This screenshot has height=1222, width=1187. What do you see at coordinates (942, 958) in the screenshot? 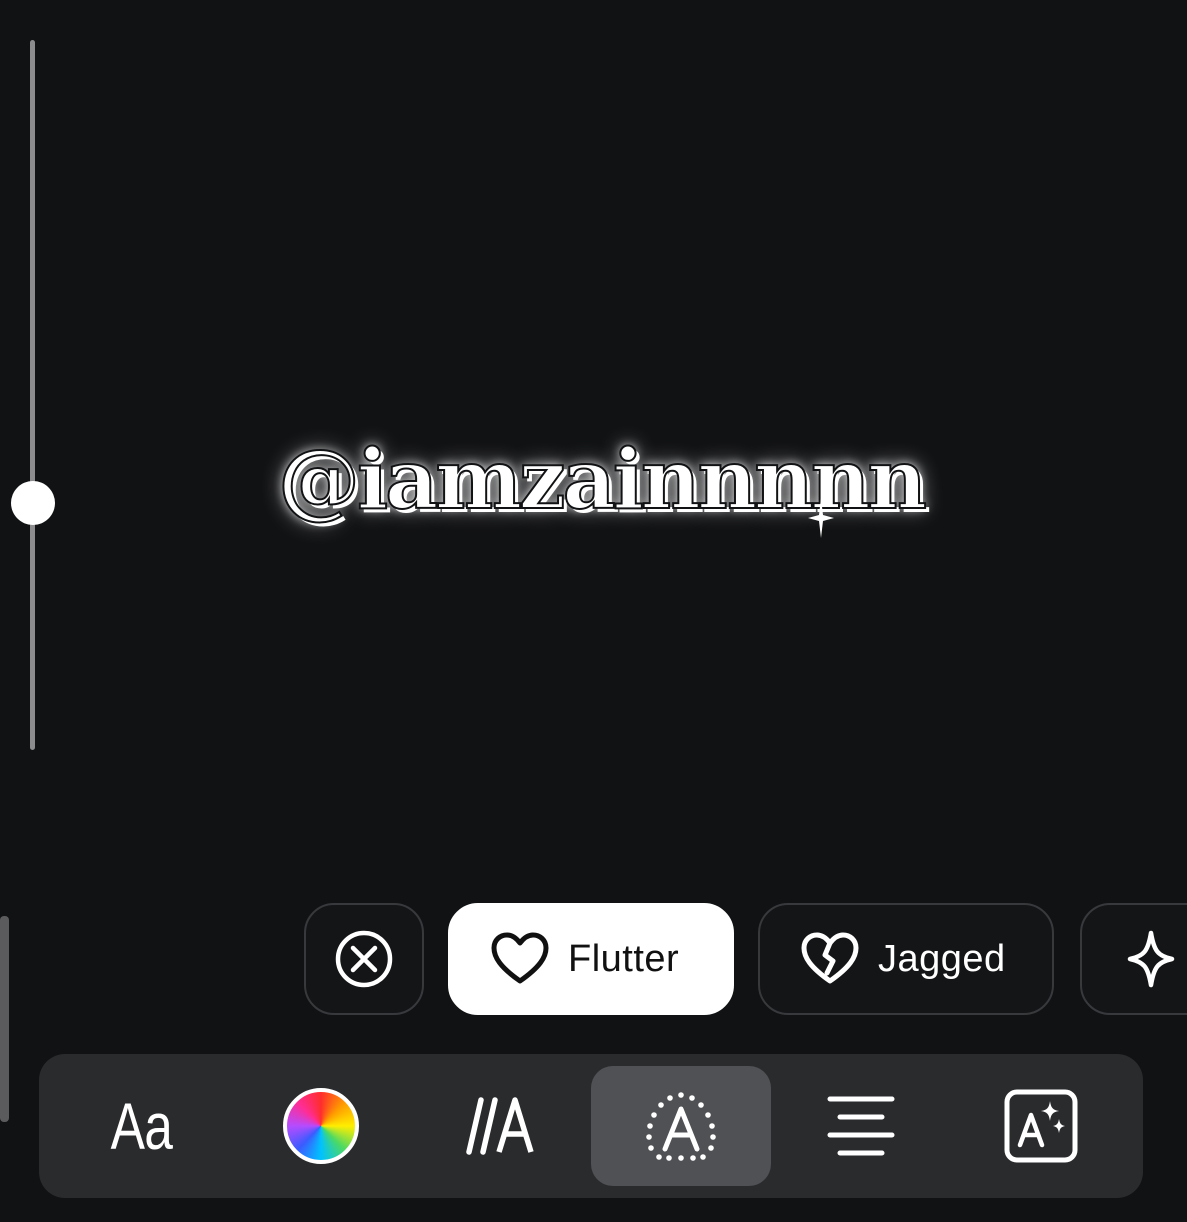
I see `effect-jagged-label: Jagged` at bounding box center [942, 958].